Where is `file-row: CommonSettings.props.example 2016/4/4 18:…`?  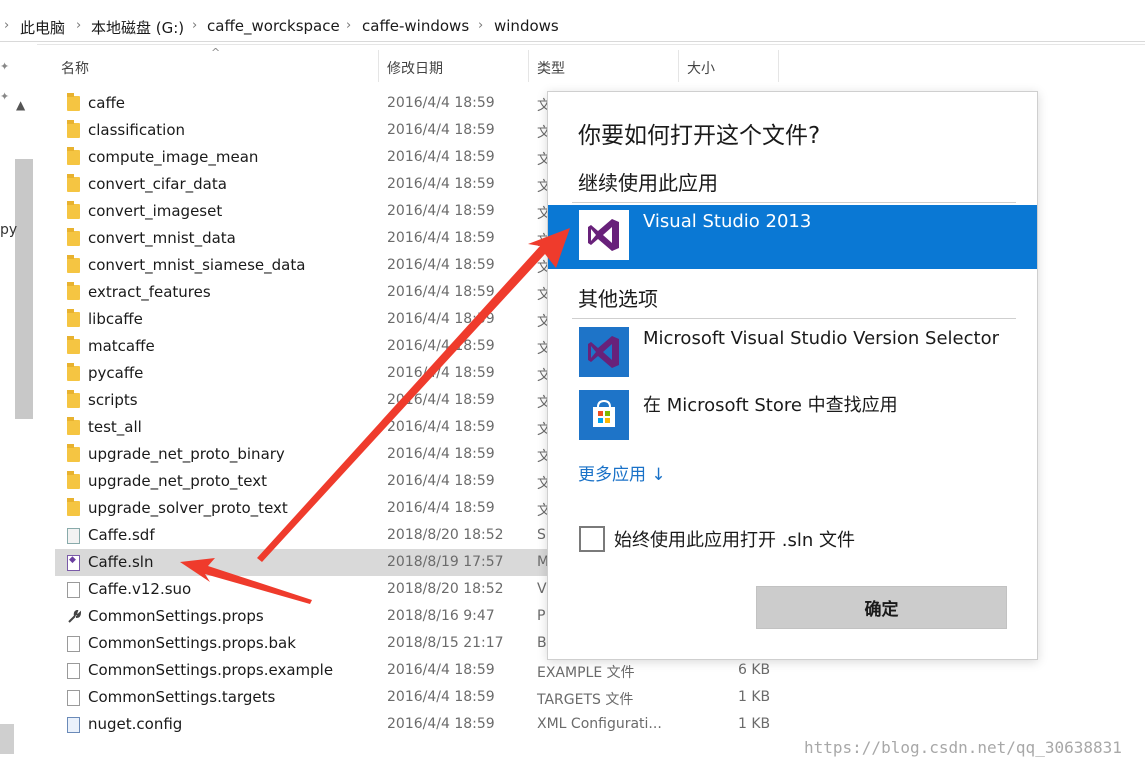
file-row: CommonSettings.props.example 2016/4/4 18:… is located at coordinates (412, 670).